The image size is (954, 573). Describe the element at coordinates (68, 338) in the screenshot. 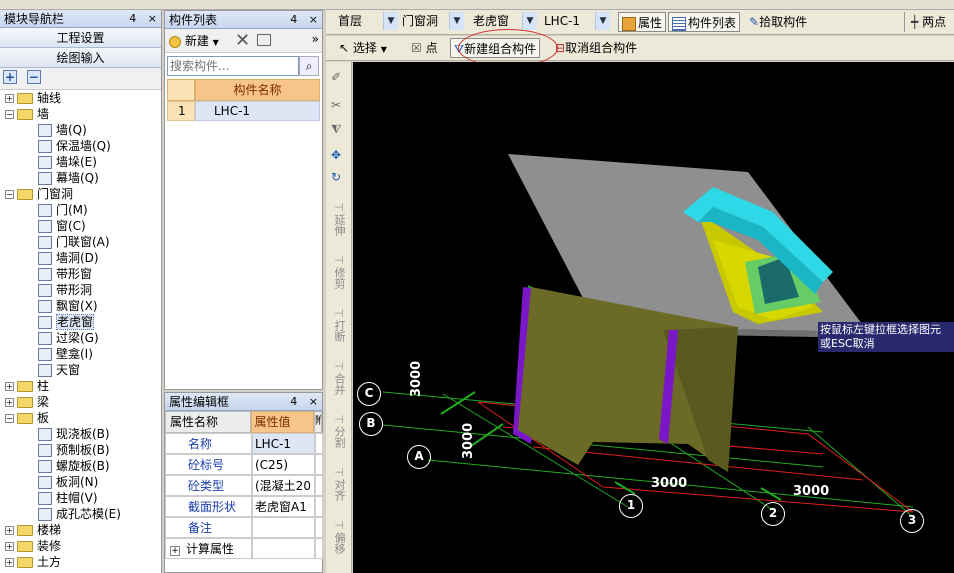

I see `tree-item: 过梁(G)` at that location.